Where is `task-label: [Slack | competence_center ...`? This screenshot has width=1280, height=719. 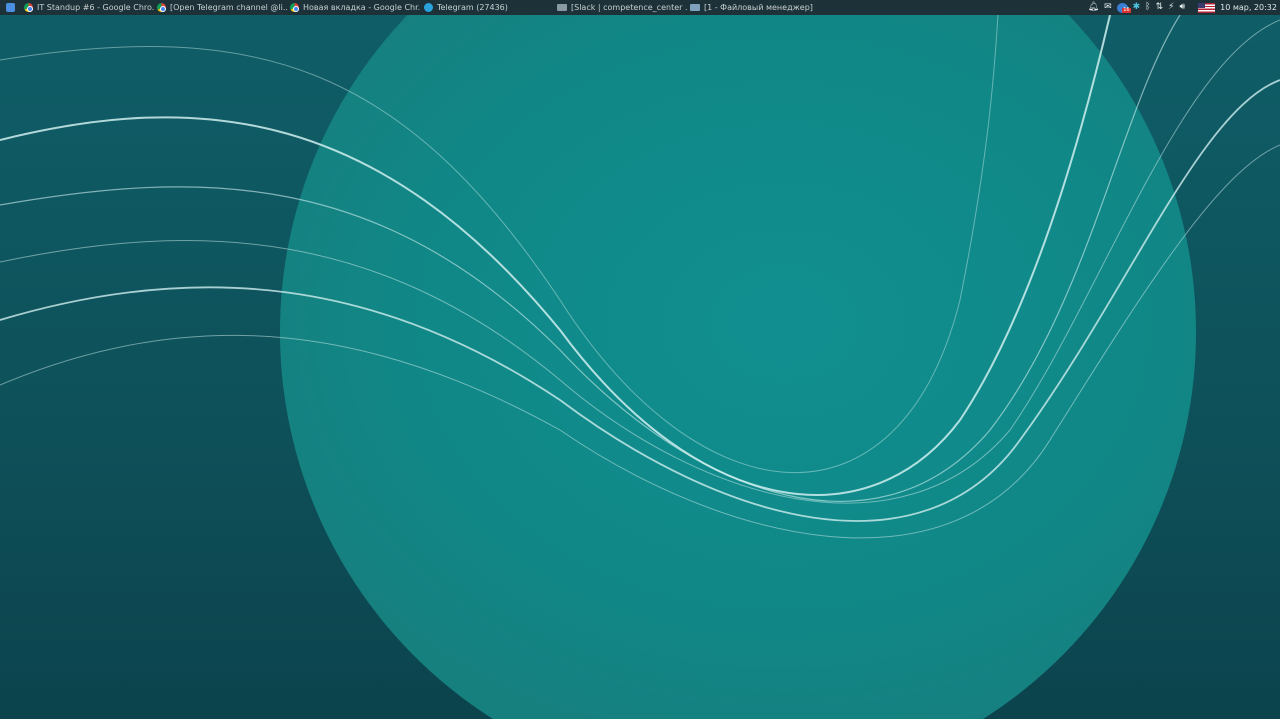 task-label: [Slack | competence_center ... is located at coordinates (629, 7).